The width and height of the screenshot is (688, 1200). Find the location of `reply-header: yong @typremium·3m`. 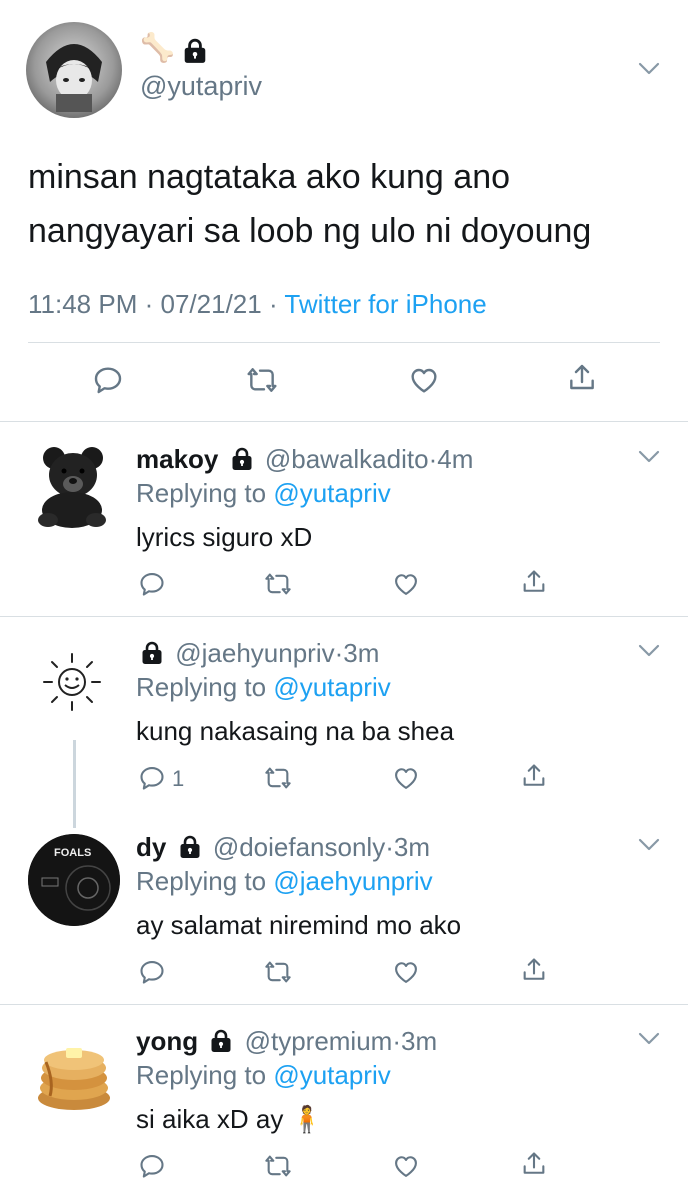

reply-header: yong @typremium·3m is located at coordinates (286, 1041).